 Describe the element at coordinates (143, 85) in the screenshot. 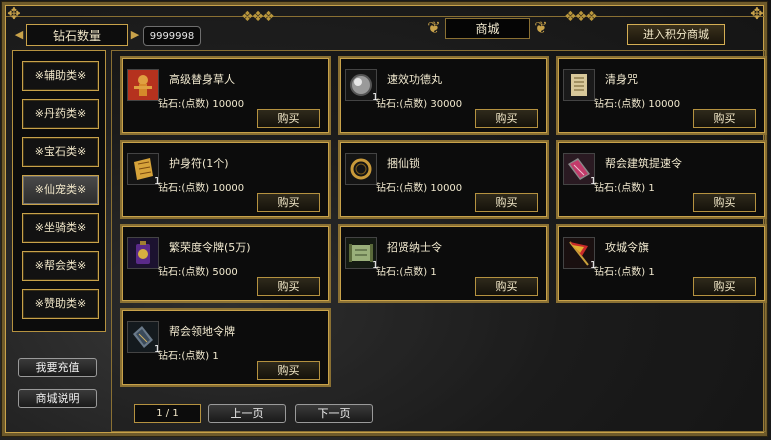

I see `straw-doll-icon` at that location.